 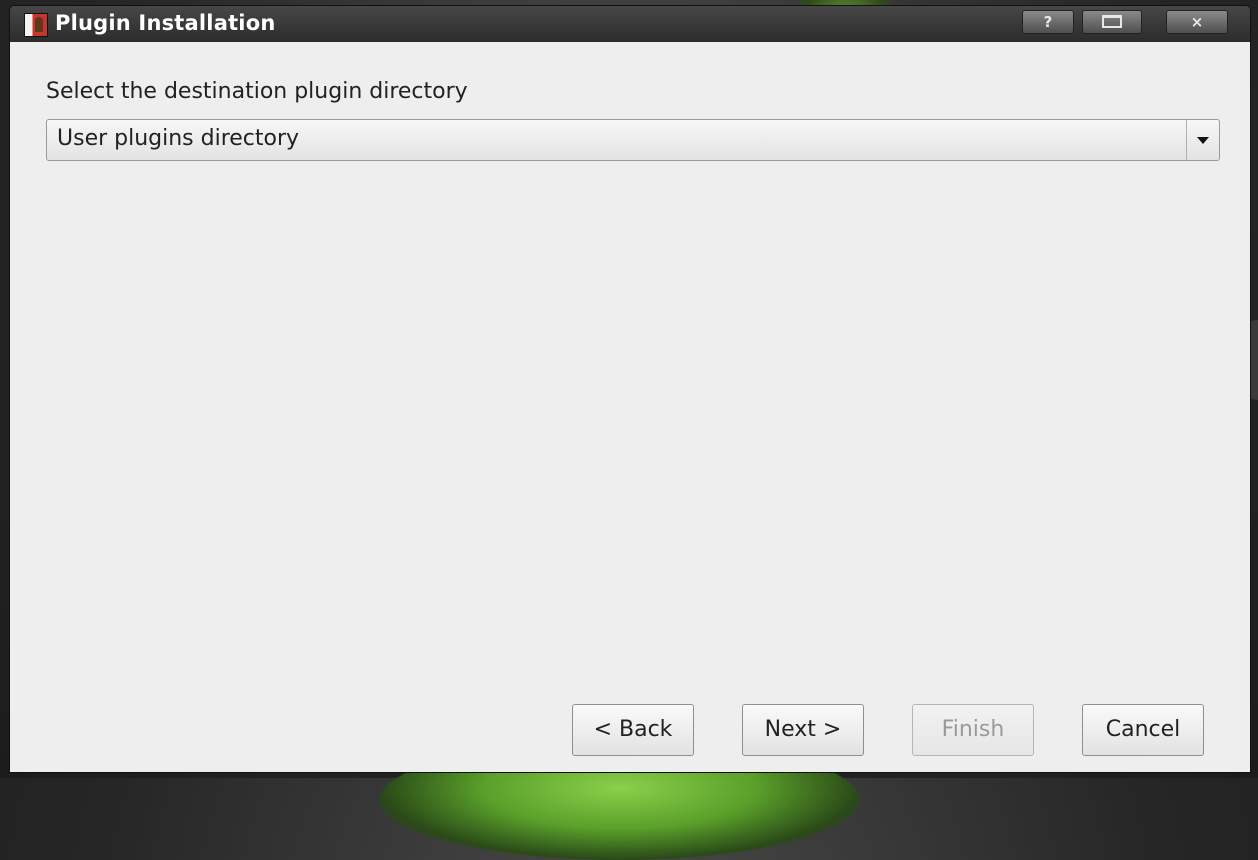 What do you see at coordinates (165, 23) in the screenshot?
I see `window-title: Plugin Installation` at bounding box center [165, 23].